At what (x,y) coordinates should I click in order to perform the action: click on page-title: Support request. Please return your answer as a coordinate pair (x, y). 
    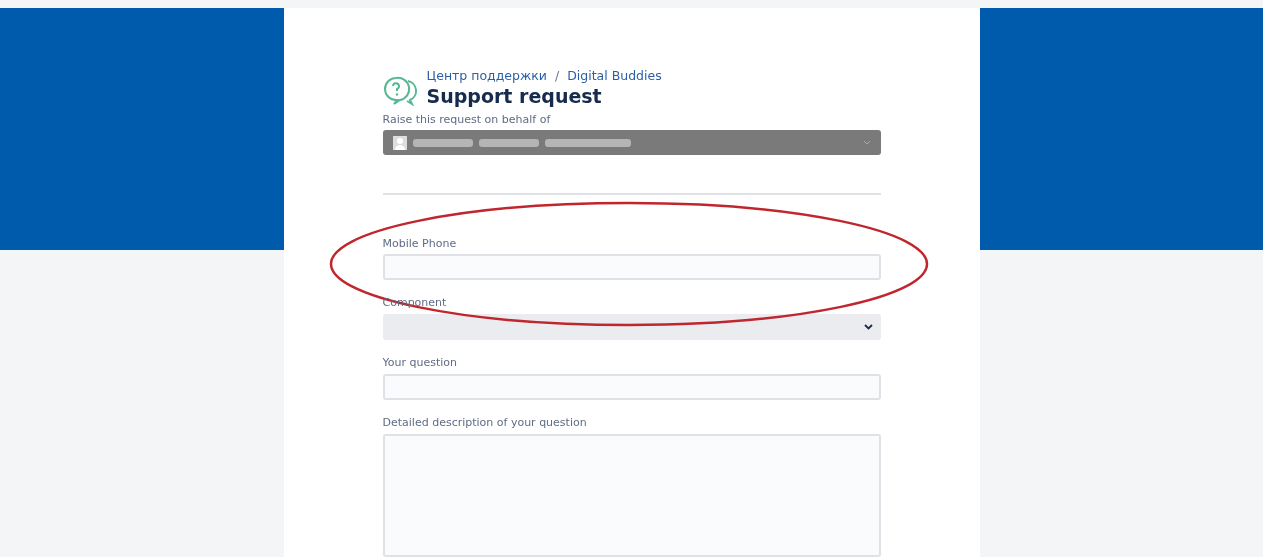
    Looking at the image, I should click on (514, 96).